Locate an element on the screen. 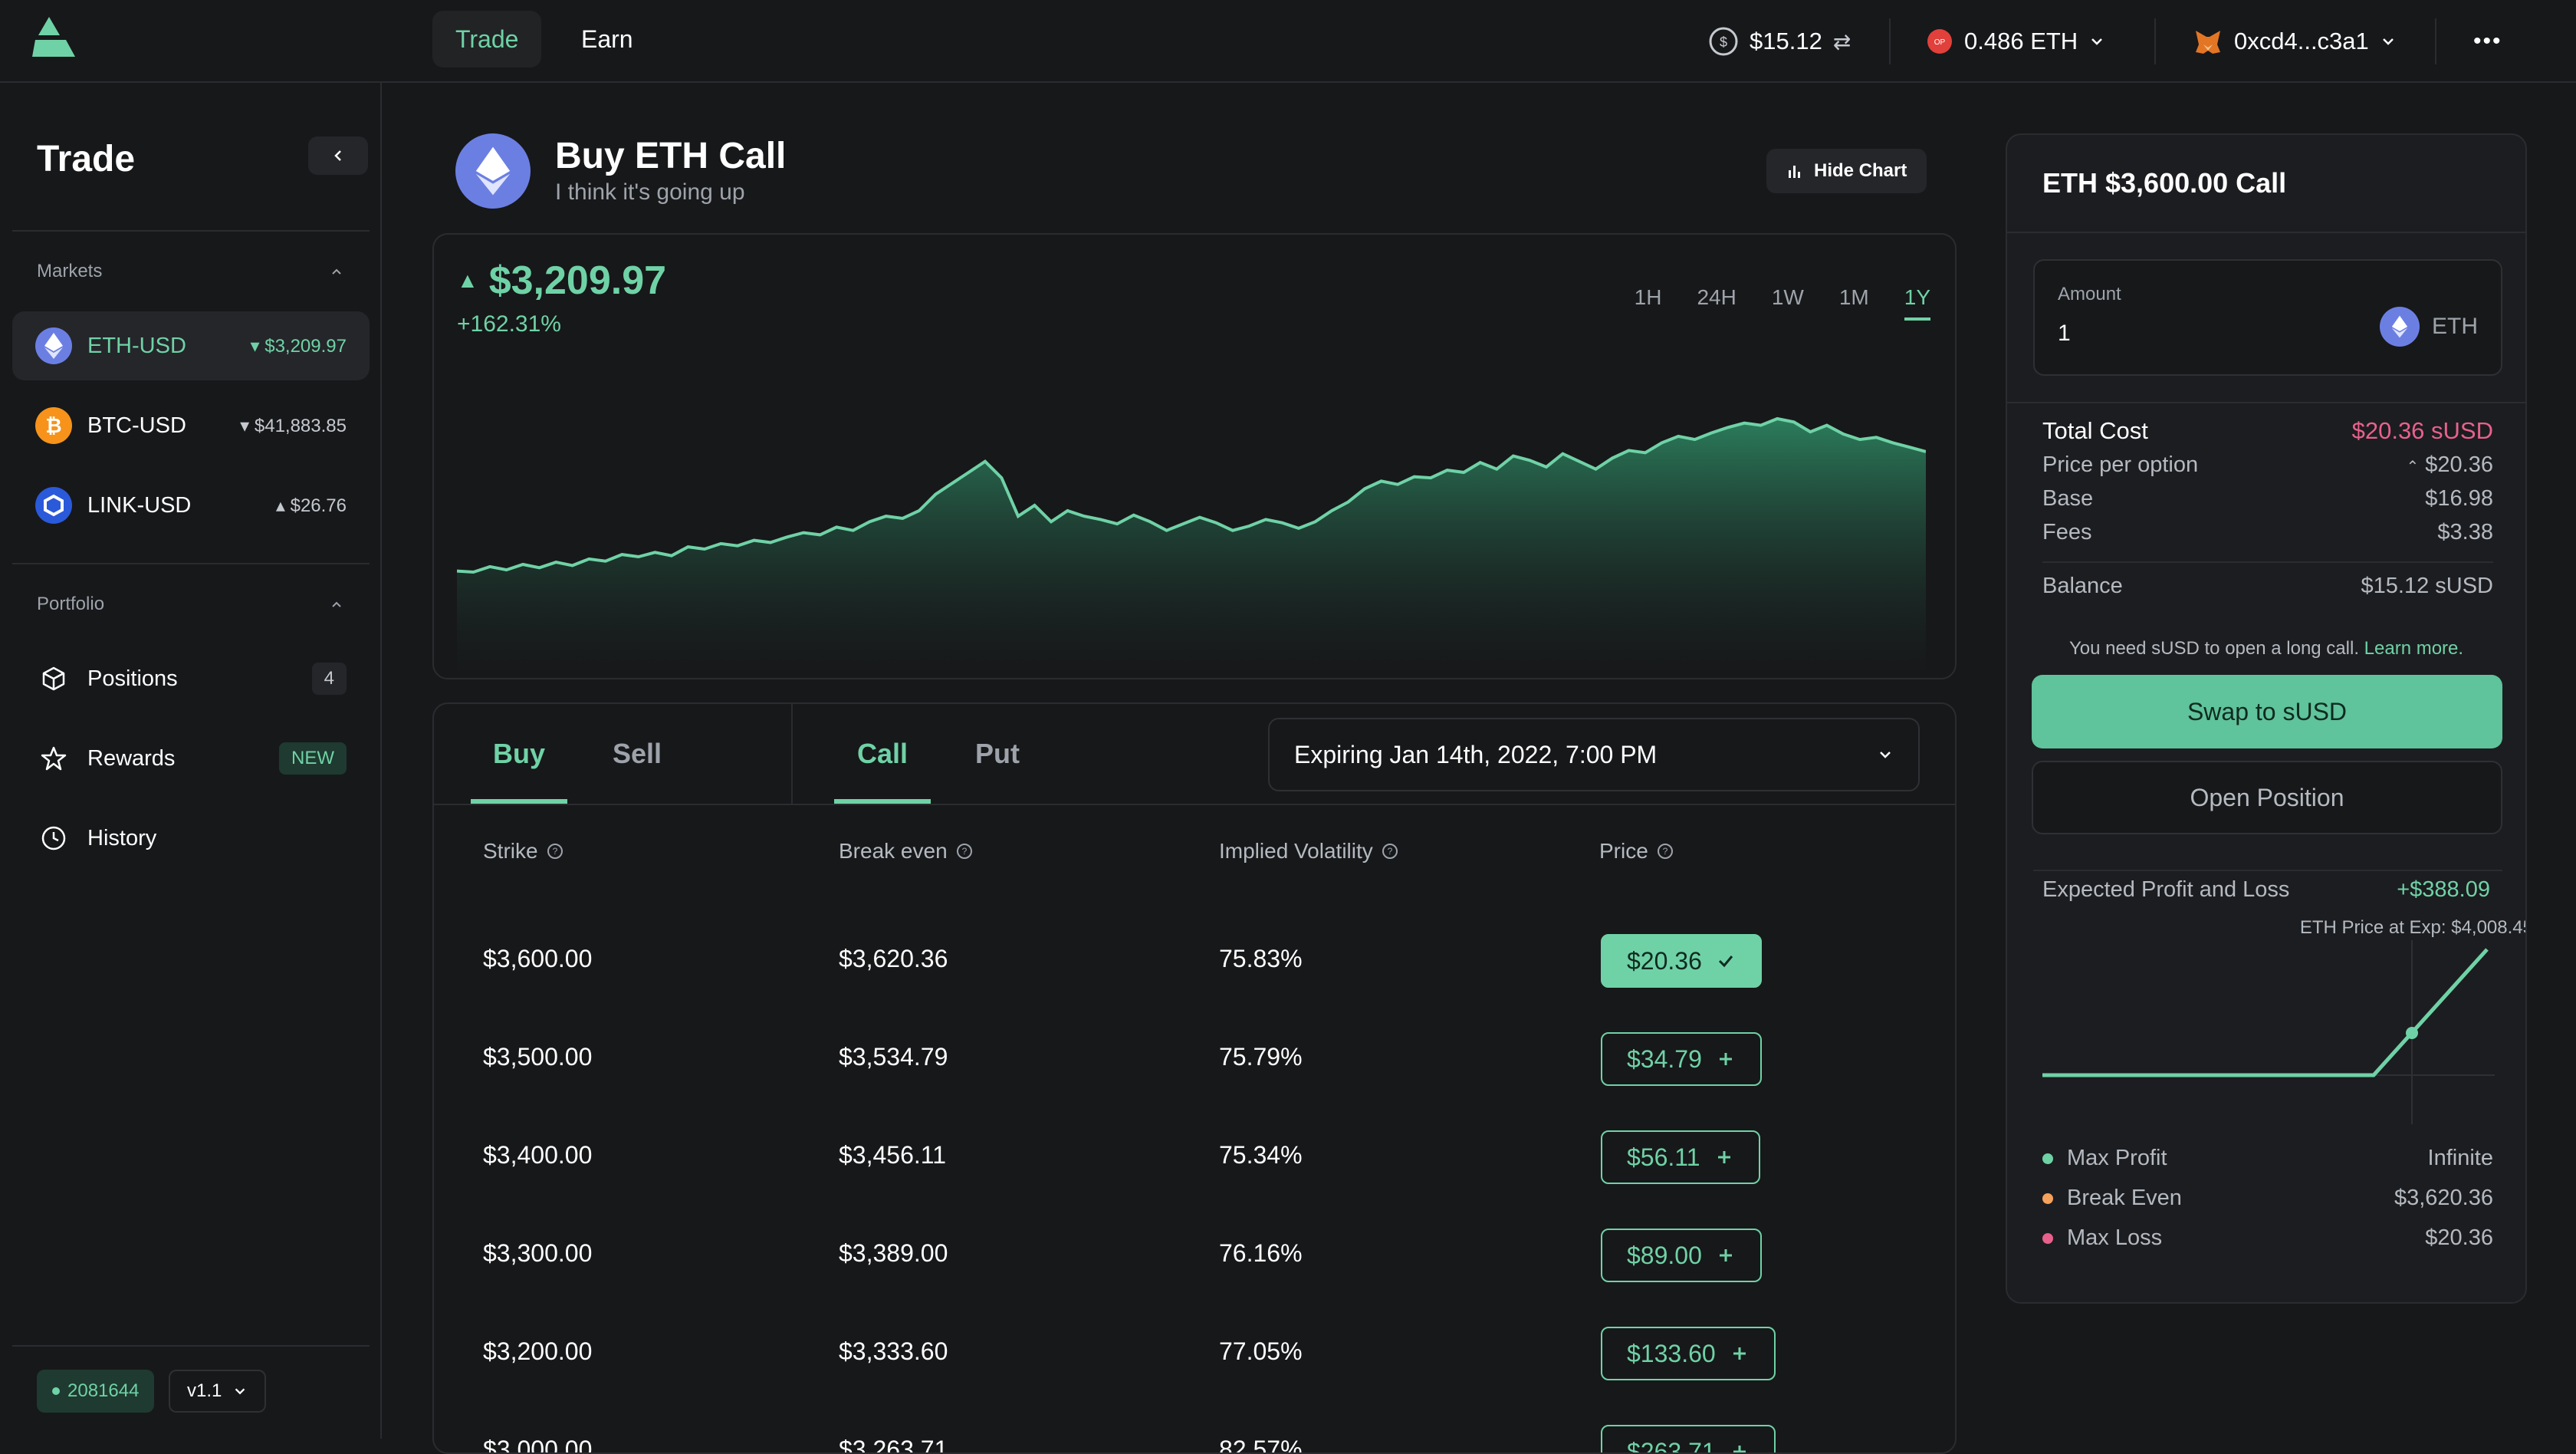  range-1m: 1M is located at coordinates (1854, 303).